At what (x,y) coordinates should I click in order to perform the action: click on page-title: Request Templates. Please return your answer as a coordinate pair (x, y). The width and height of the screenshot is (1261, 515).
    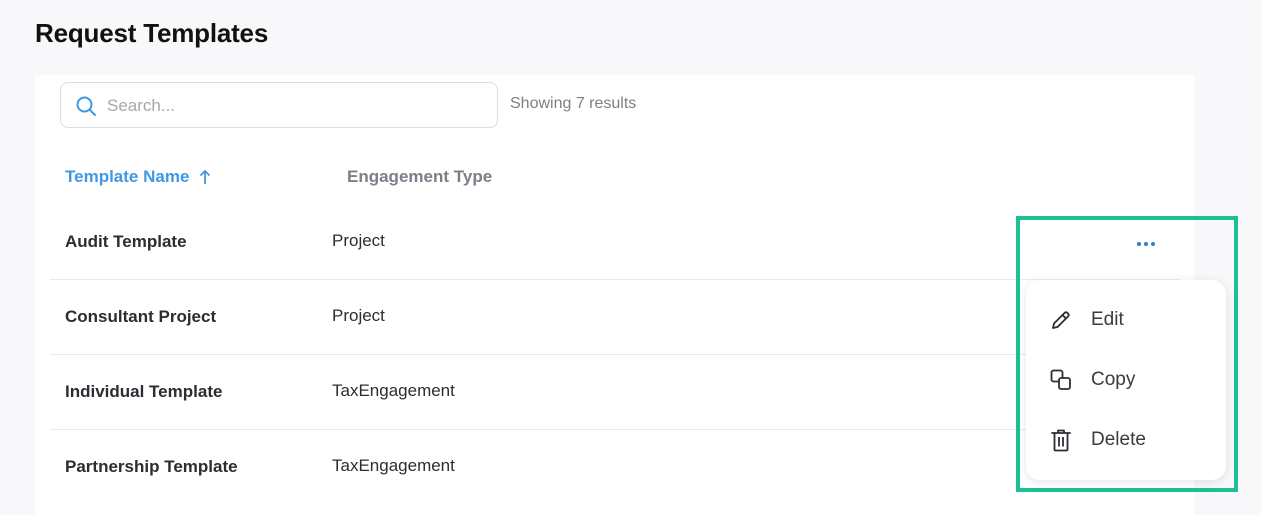
    Looking at the image, I should click on (152, 33).